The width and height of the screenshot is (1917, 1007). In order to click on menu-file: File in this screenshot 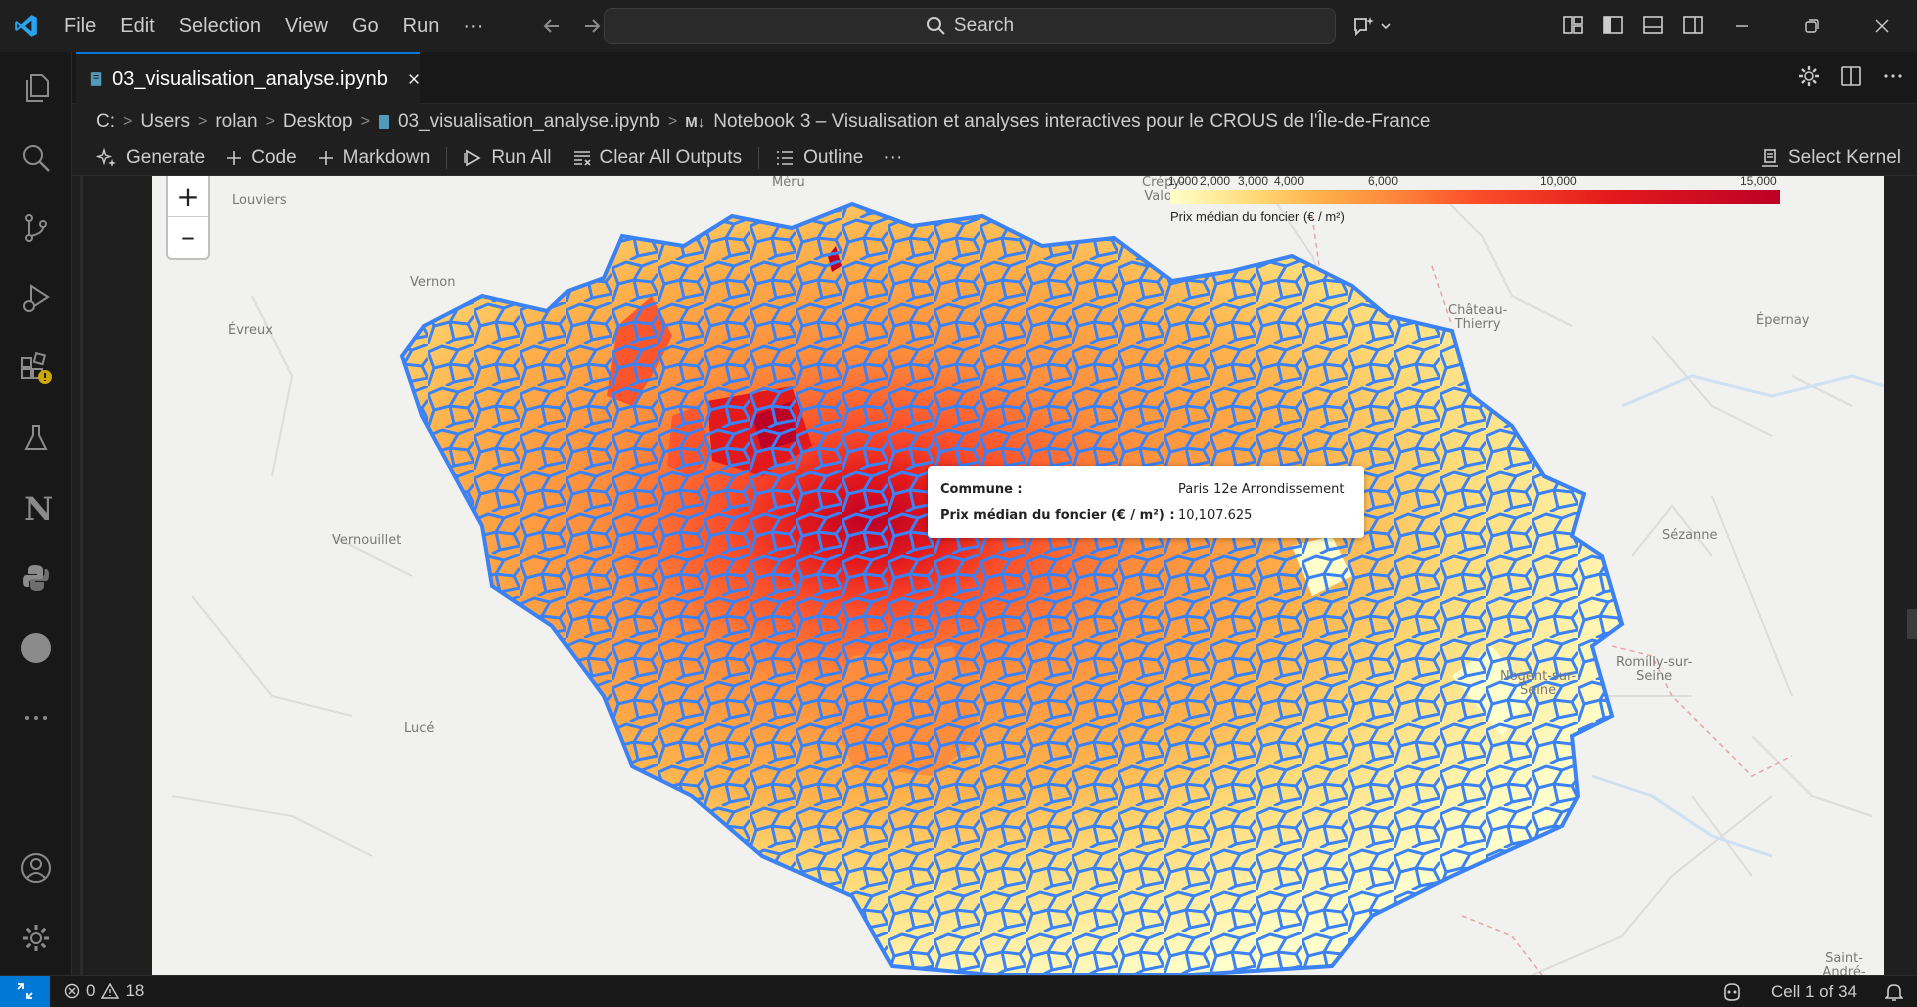, I will do `click(80, 26)`.